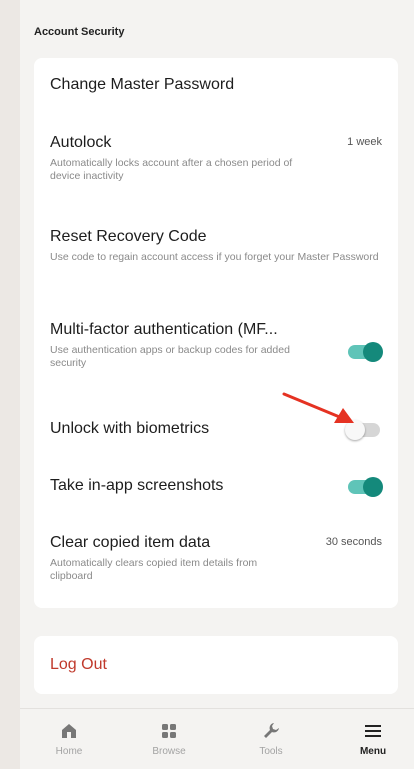 The image size is (414, 769). Describe the element at coordinates (353, 542) in the screenshot. I see `clear-copied-value: 30 seconds` at that location.